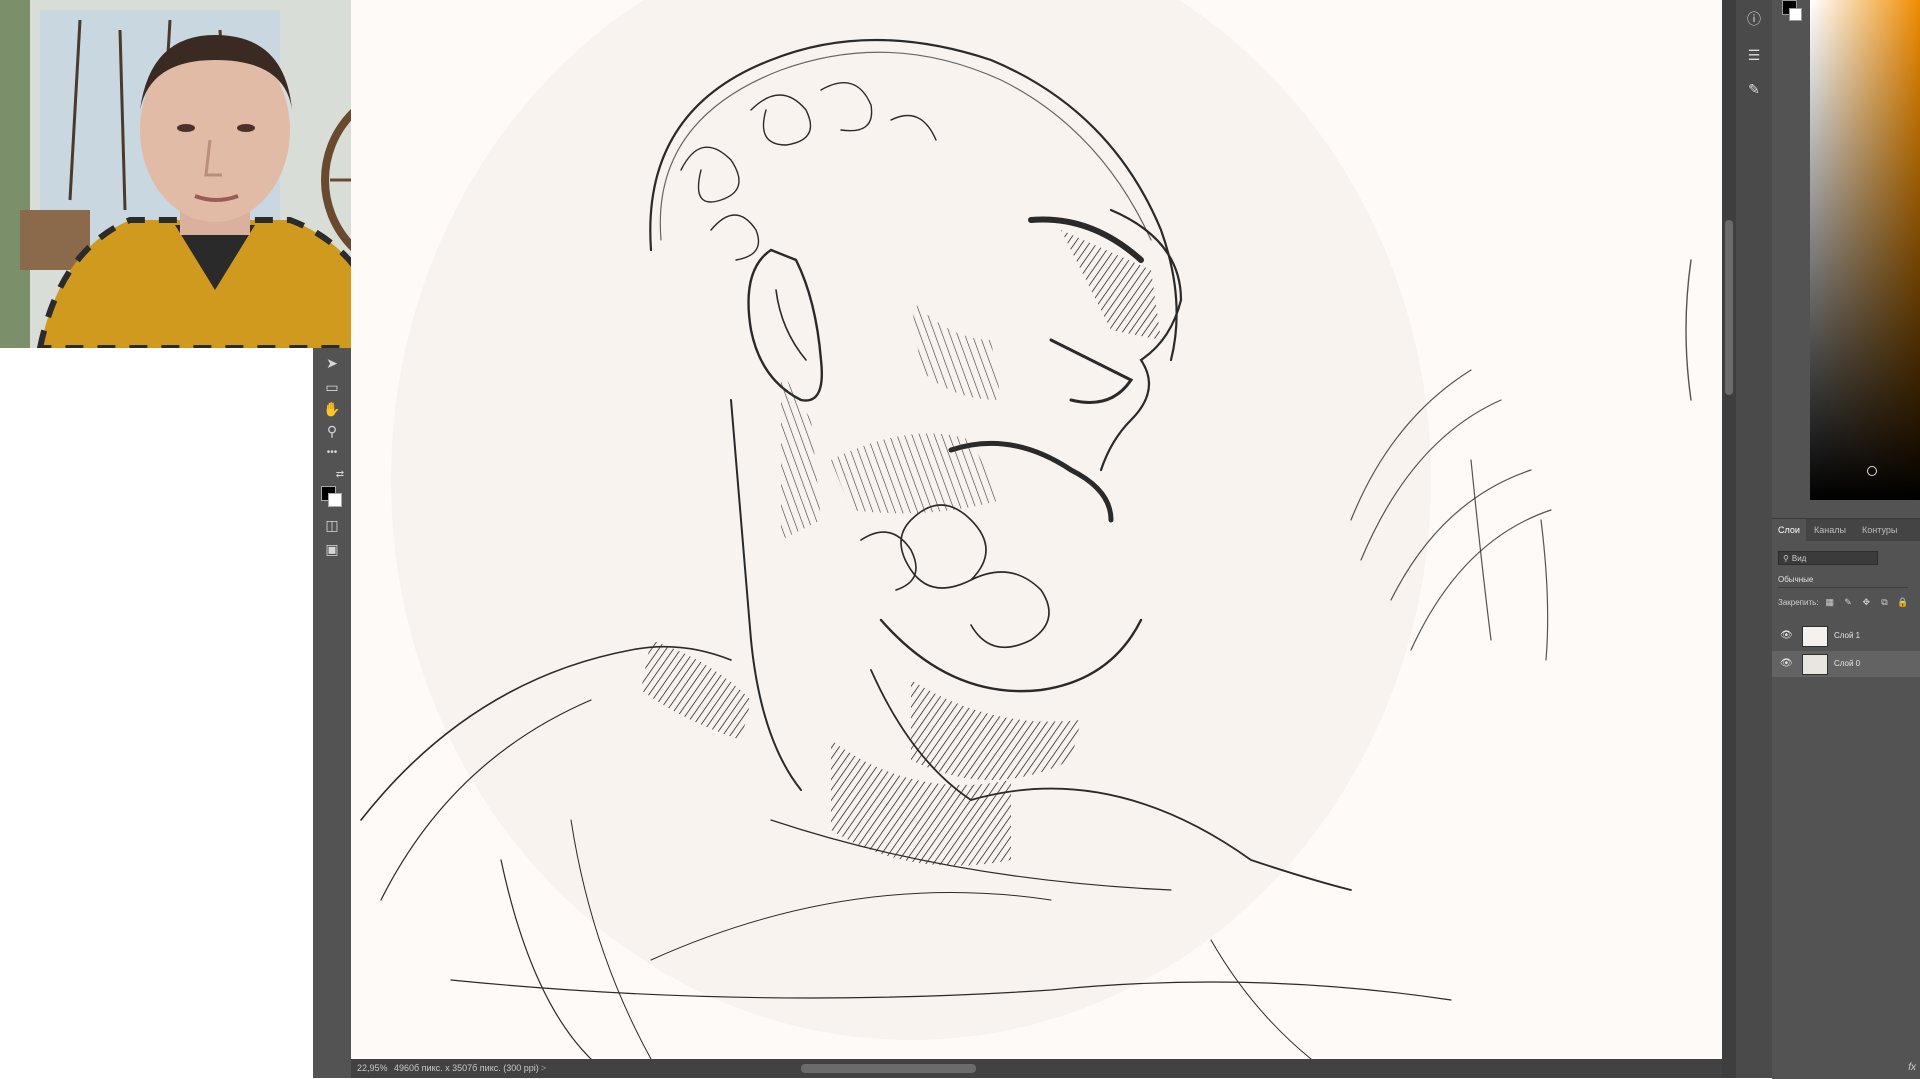  Describe the element at coordinates (1828, 558) in the screenshot. I see `layer-filter-input: ⚲ Вид` at that location.